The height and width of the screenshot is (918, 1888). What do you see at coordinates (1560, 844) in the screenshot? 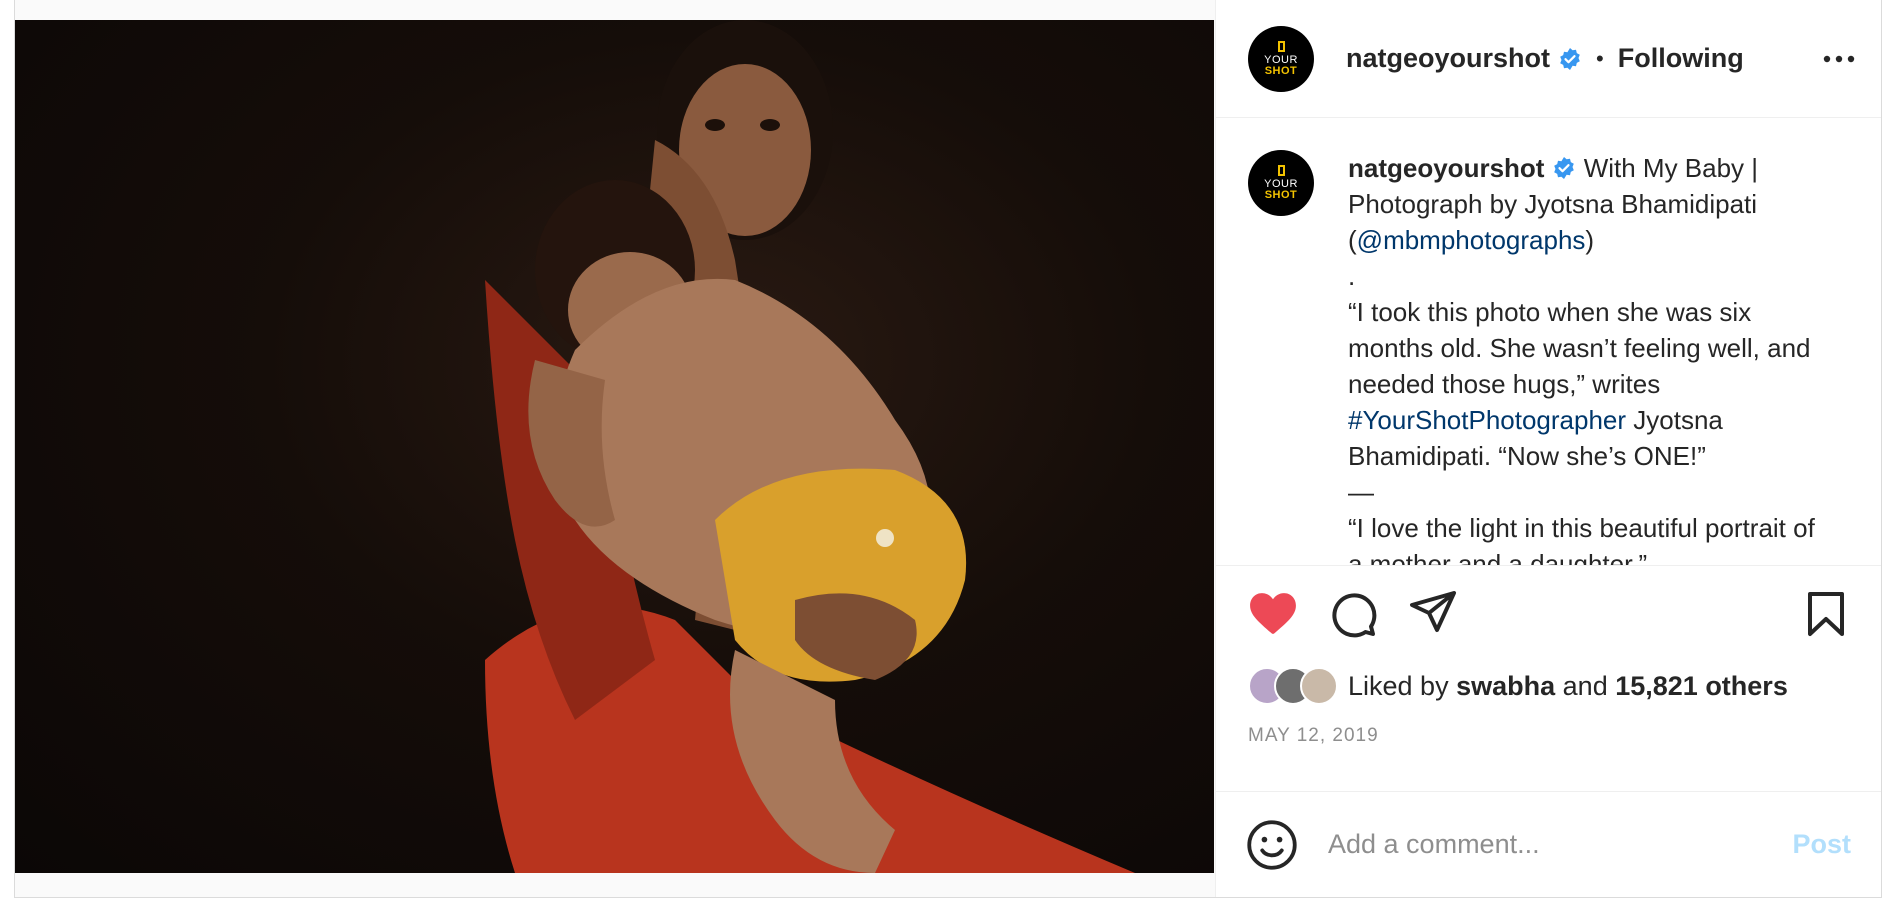
I see `comment-input` at bounding box center [1560, 844].